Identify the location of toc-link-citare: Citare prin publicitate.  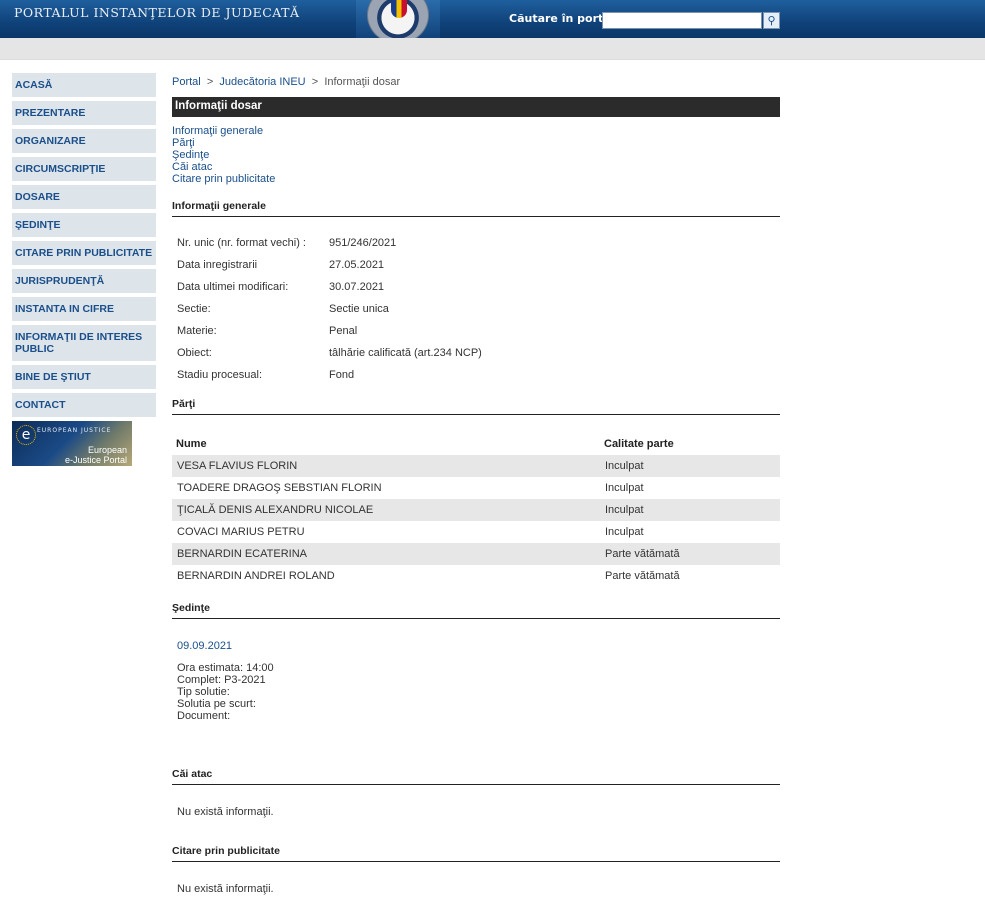
(476, 179).